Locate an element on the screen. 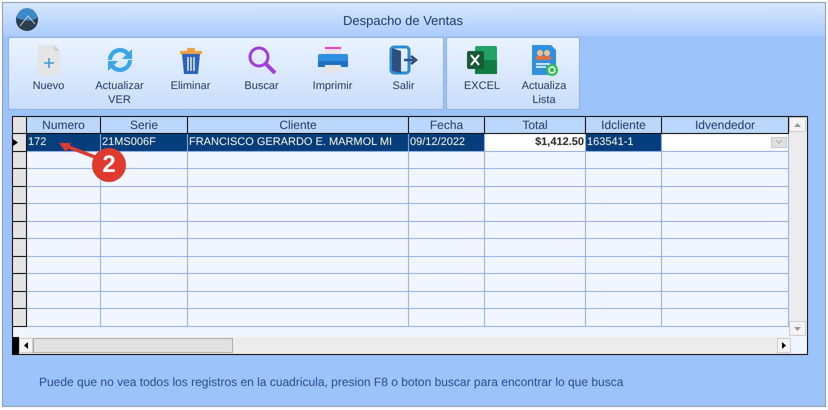 The height and width of the screenshot is (410, 828). printer-icon is located at coordinates (333, 60).